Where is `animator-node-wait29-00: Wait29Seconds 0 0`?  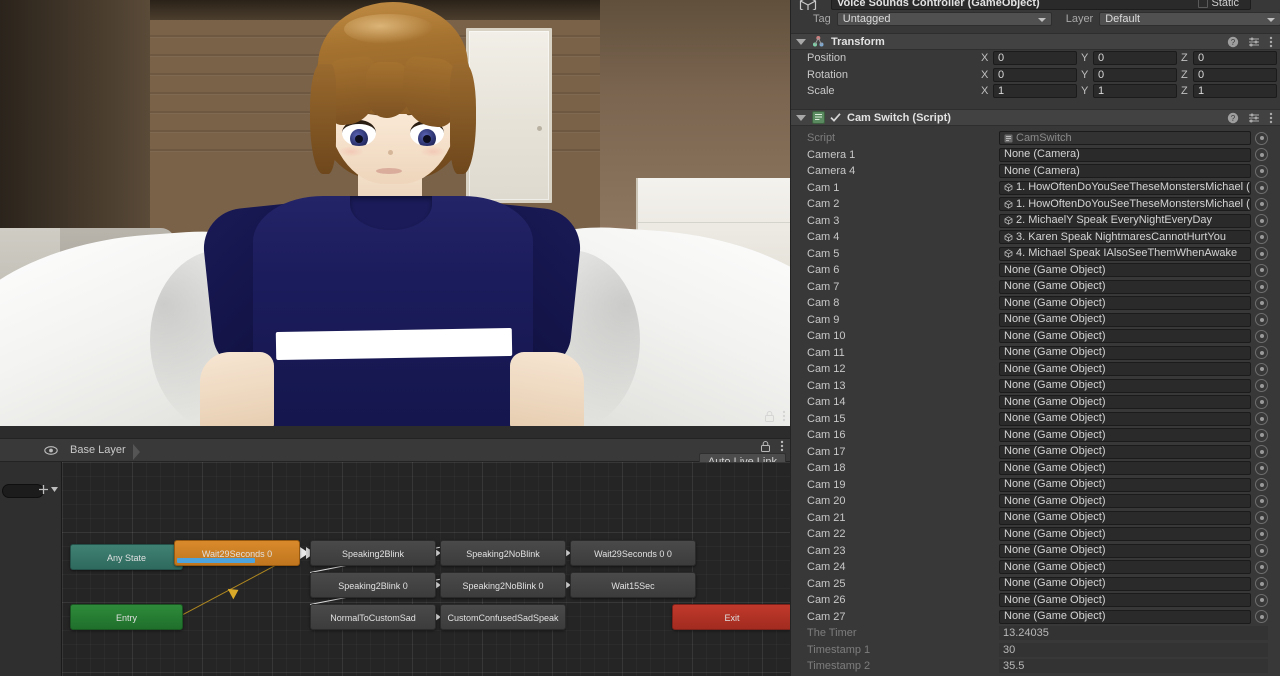 animator-node-wait29-00: Wait29Seconds 0 0 is located at coordinates (633, 553).